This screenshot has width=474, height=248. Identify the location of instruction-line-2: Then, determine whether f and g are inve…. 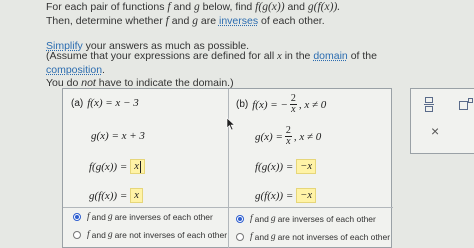
(185, 21).